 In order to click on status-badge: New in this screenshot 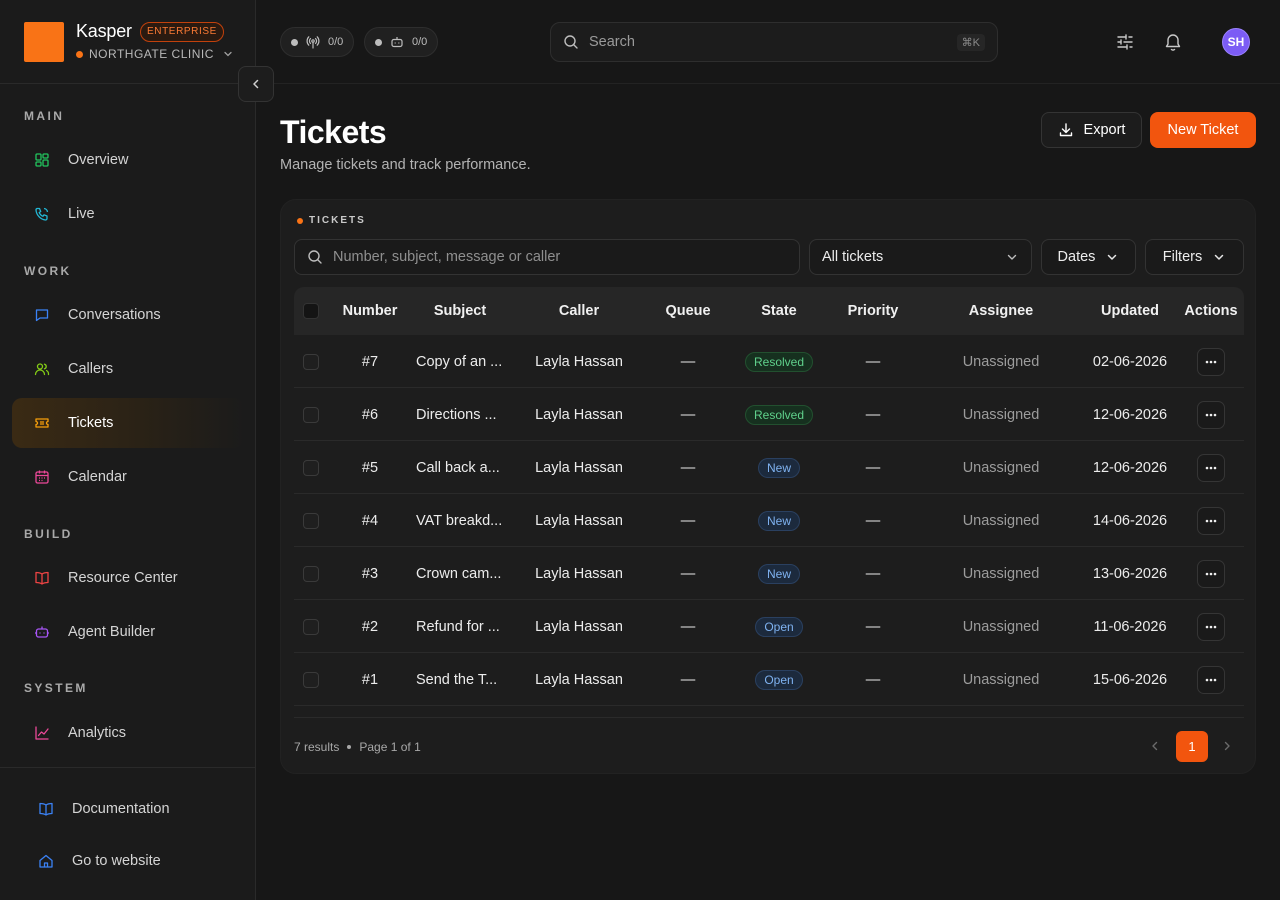, I will do `click(778, 467)`.